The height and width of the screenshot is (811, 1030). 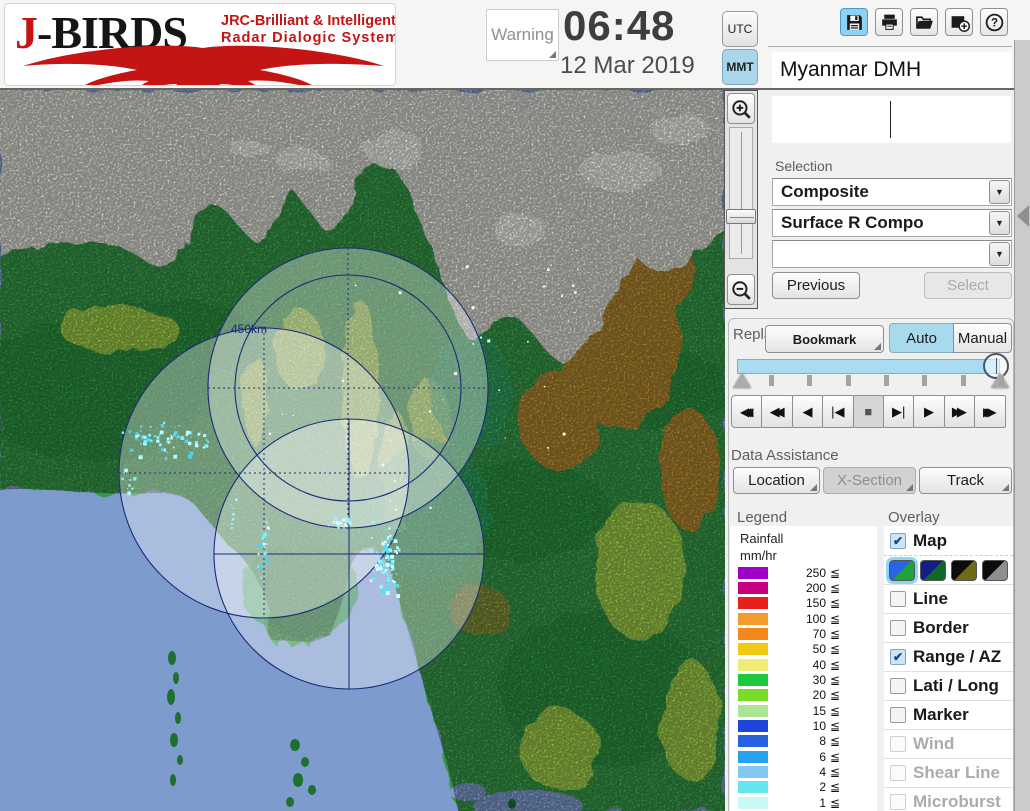 What do you see at coordinates (1022, 425) in the screenshot?
I see `panel-scrollbar` at bounding box center [1022, 425].